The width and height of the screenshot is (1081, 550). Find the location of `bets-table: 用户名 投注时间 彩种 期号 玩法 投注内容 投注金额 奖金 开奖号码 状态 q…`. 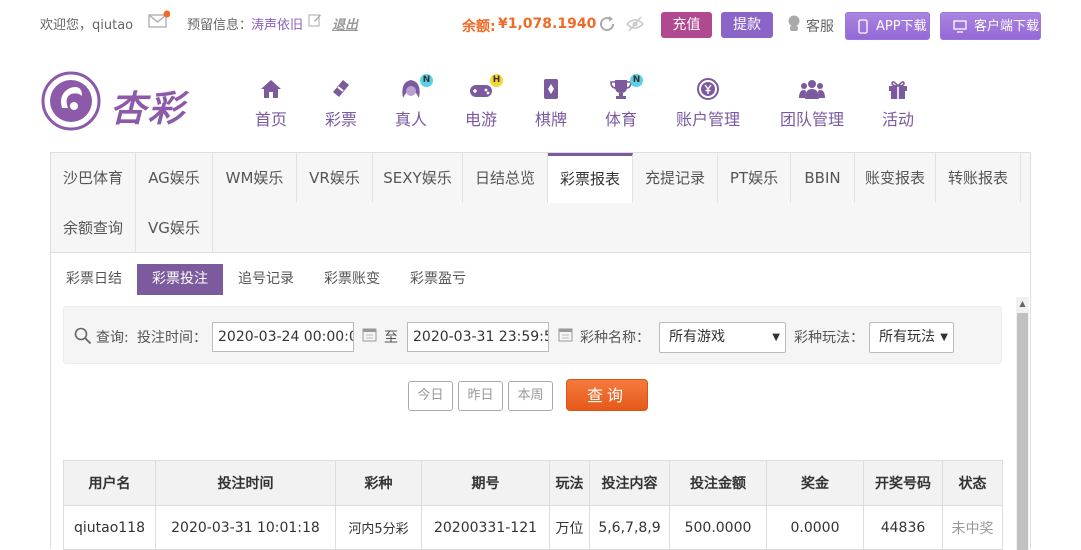

bets-table: 用户名 投注时间 彩种 期号 玩法 投注内容 投注金额 奖金 开奖号码 状态 q… is located at coordinates (533, 505).